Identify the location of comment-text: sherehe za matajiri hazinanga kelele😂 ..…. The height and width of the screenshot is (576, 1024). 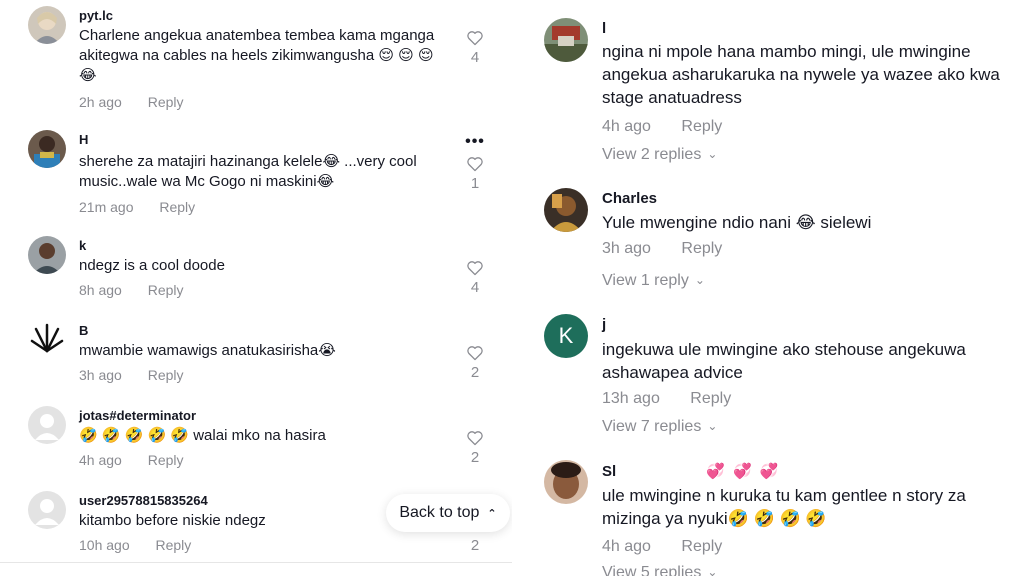
(248, 171).